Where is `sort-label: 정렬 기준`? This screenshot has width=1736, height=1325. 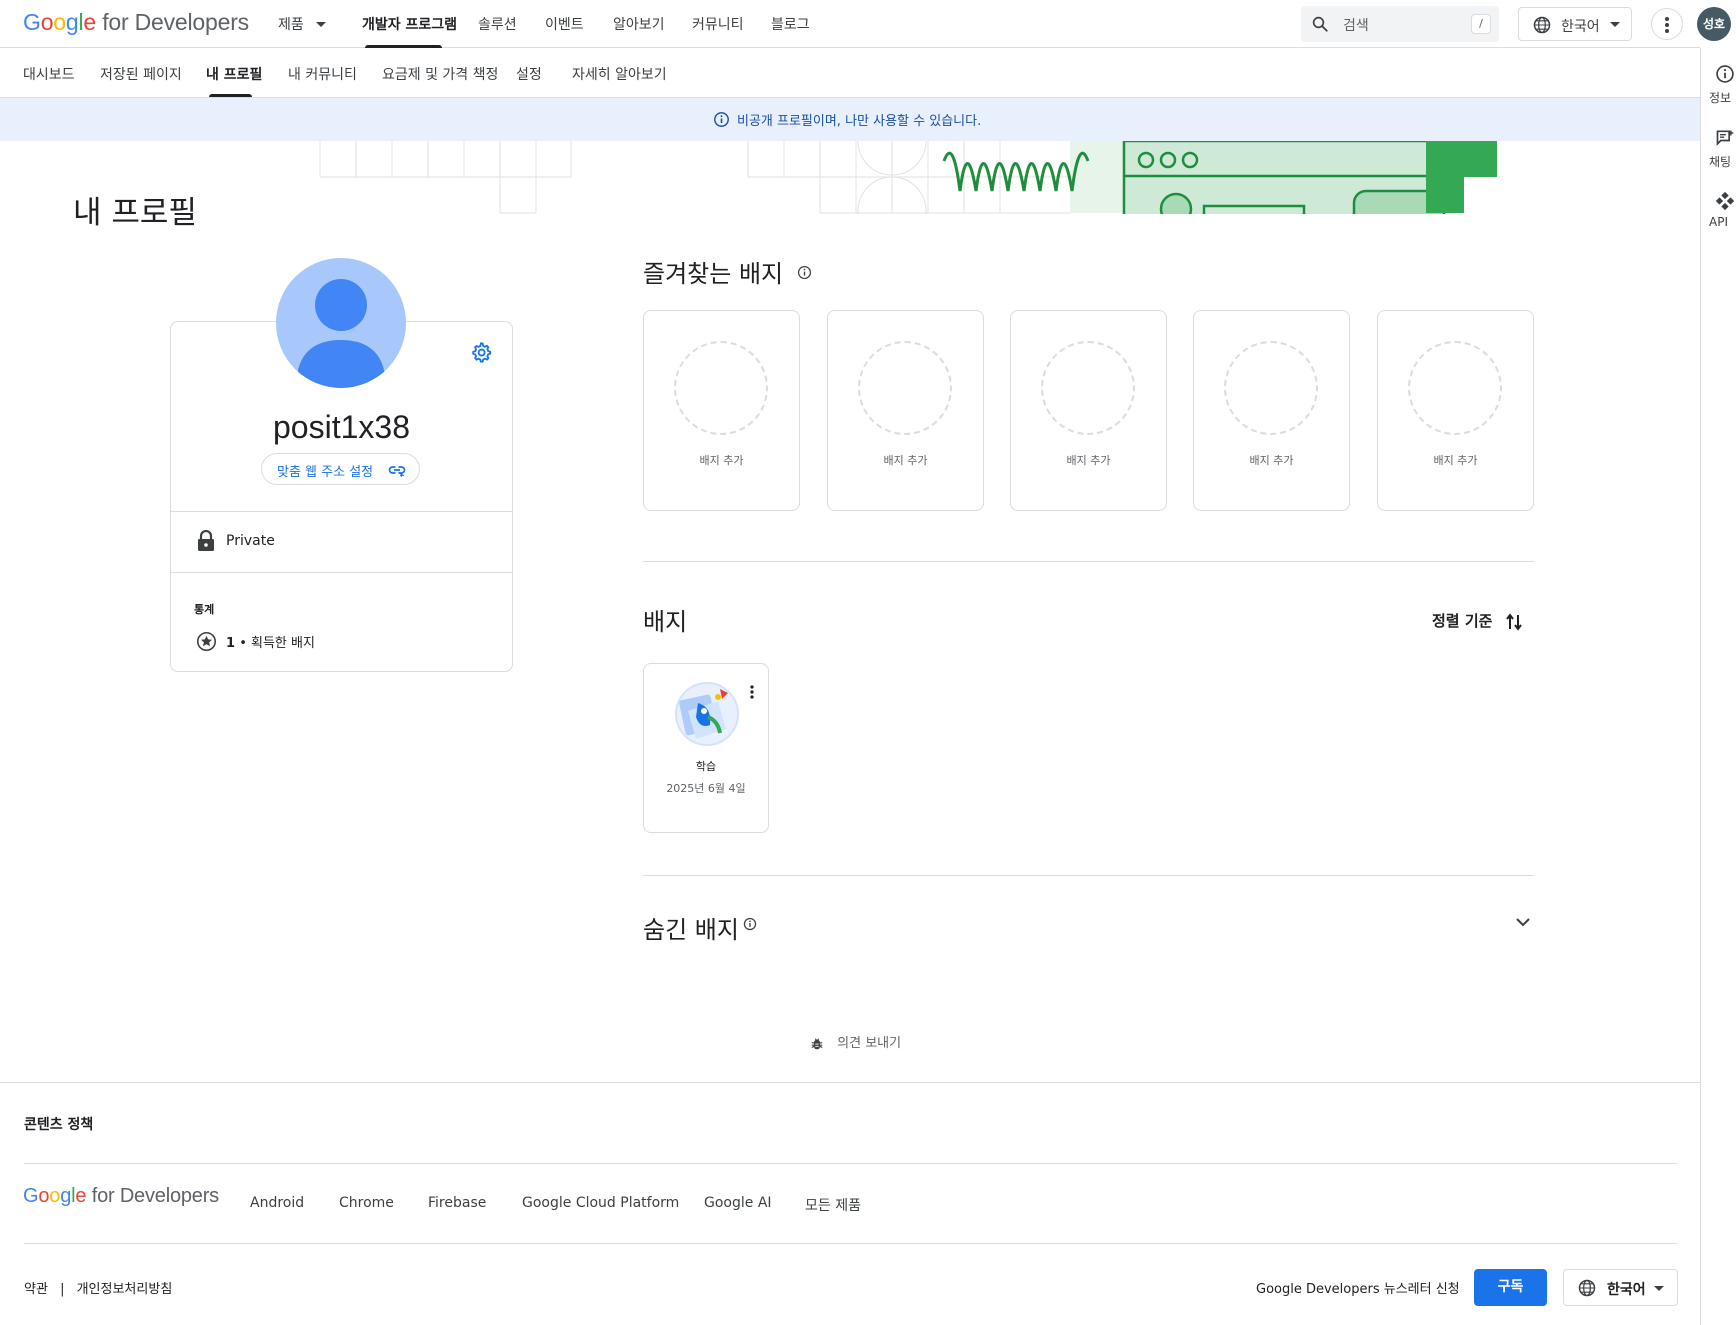
sort-label: 정렬 기준 is located at coordinates (1462, 621).